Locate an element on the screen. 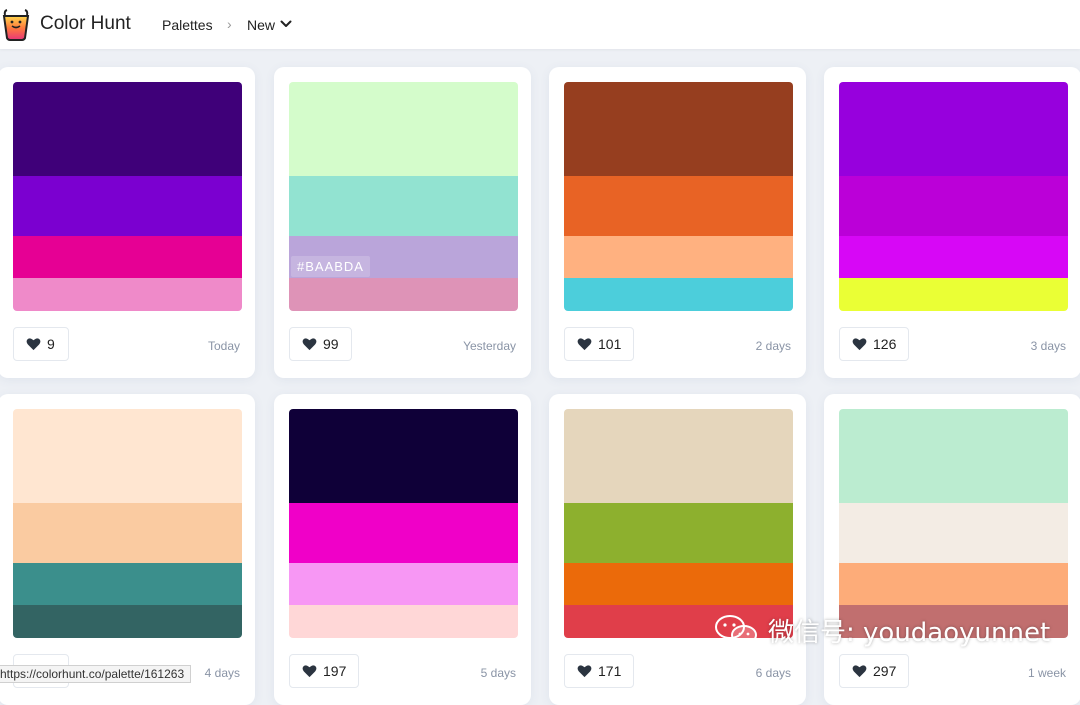 The image size is (1080, 705). like-button: 101 is located at coordinates (599, 344).